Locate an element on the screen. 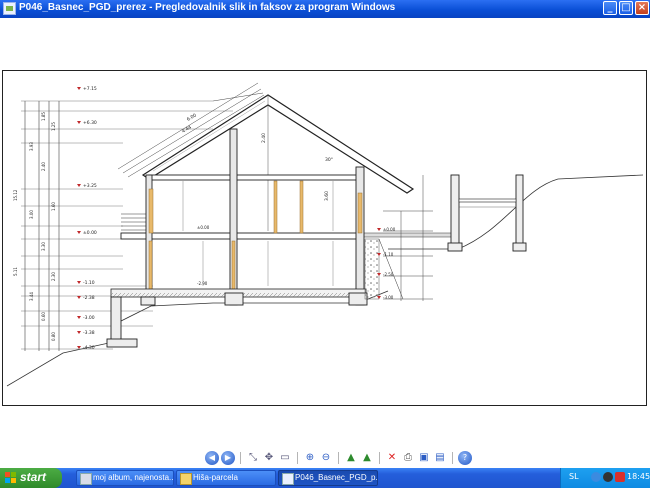  actual-size-icon: ✥ is located at coordinates (269, 458).